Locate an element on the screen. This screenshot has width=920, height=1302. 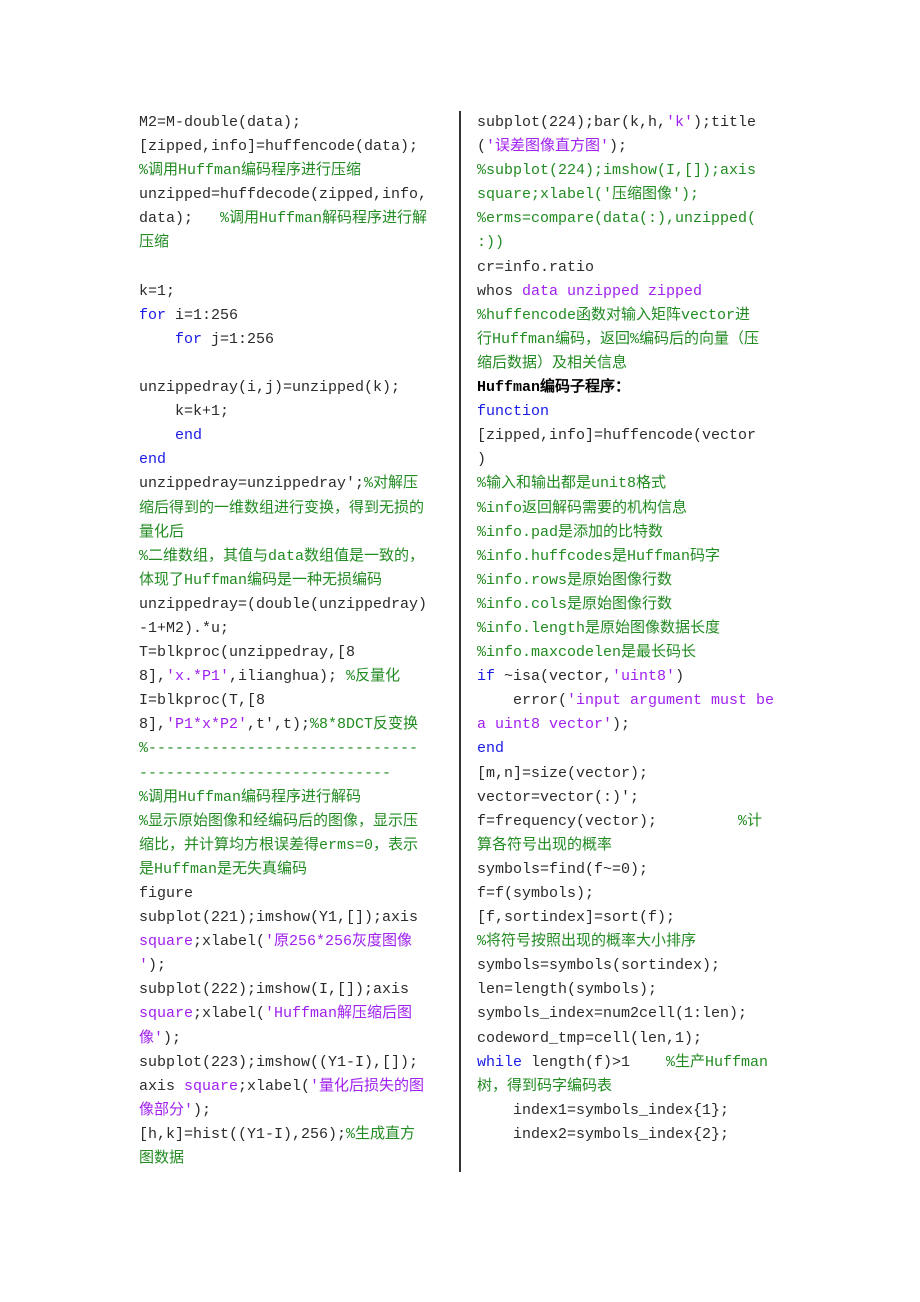
code-line: [zipped,info]=huffencode(data); is located at coordinates (298, 147).